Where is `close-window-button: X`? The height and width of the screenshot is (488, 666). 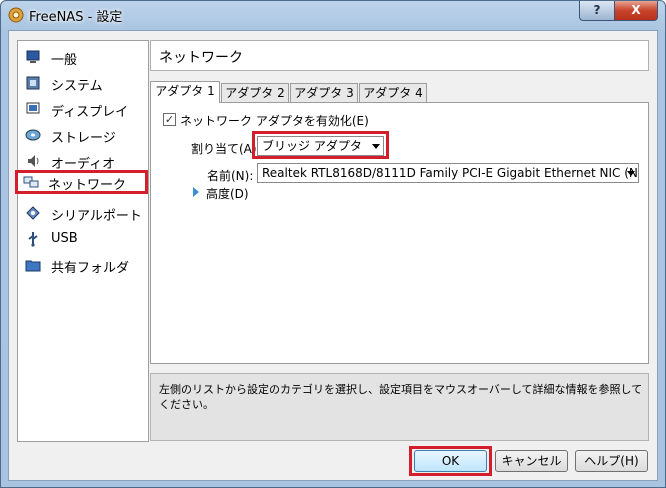
close-window-button: X is located at coordinates (636, 11).